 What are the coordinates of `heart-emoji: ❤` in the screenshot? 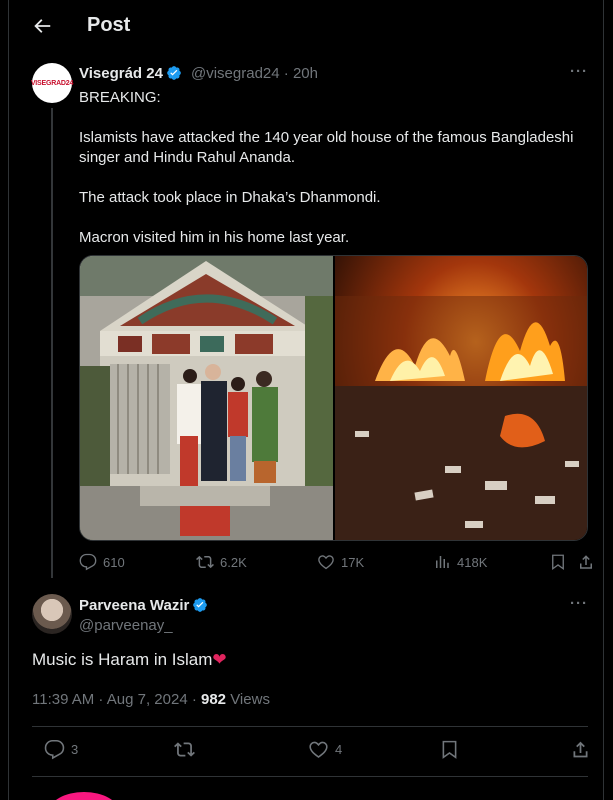 It's located at (219, 660).